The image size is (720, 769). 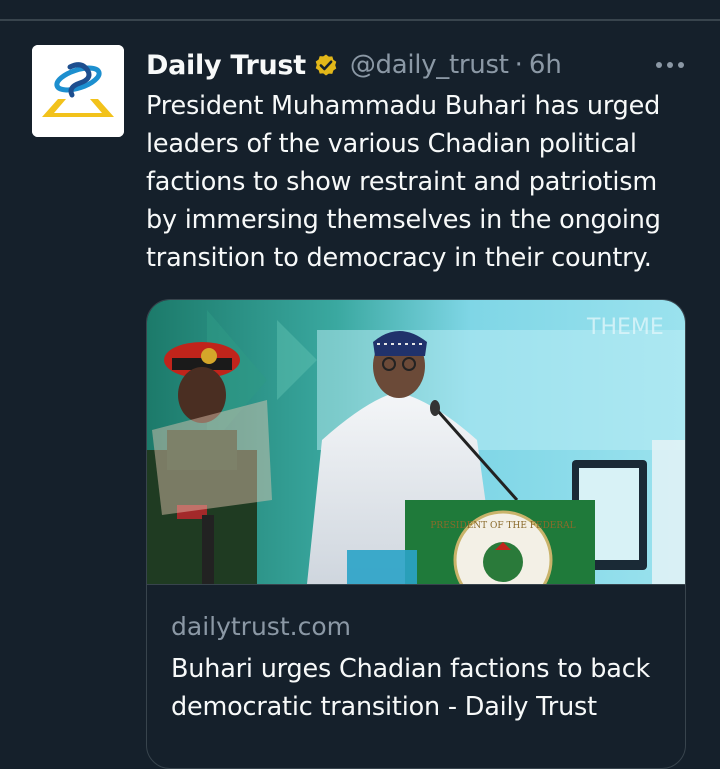 I want to click on display-name: Daily Trust, so click(x=226, y=65).